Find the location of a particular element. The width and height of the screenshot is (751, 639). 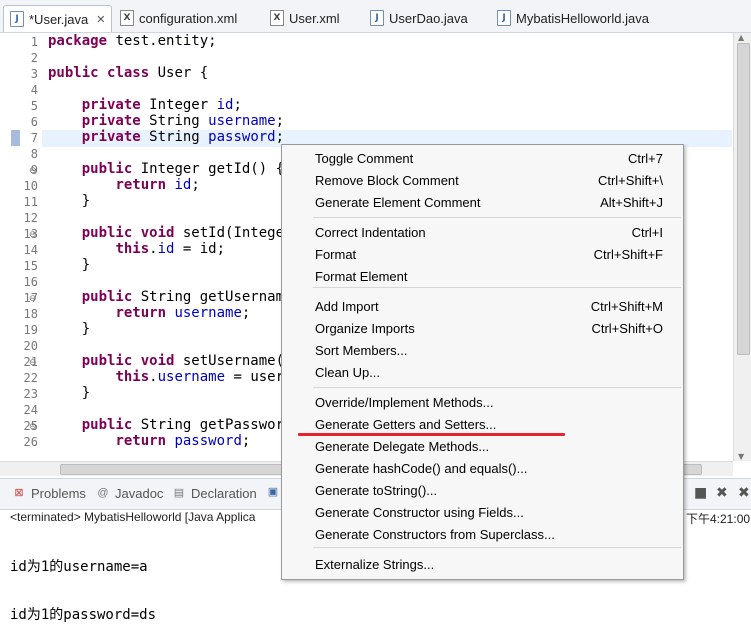

scroll-down-icon: ▼ is located at coordinates (741, 456).